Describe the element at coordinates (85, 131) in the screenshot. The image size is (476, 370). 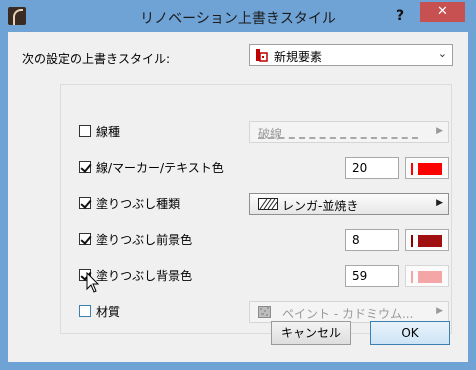
I see `line-type-checkbox` at that location.